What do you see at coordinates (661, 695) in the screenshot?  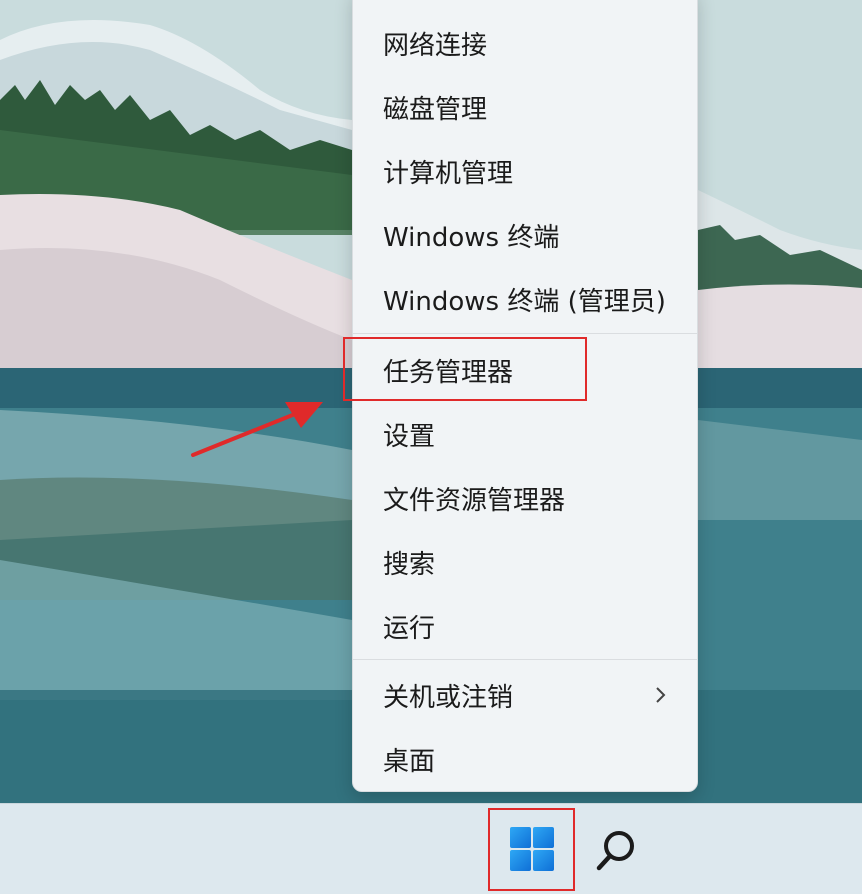 I see `chevron-right-icon` at bounding box center [661, 695].